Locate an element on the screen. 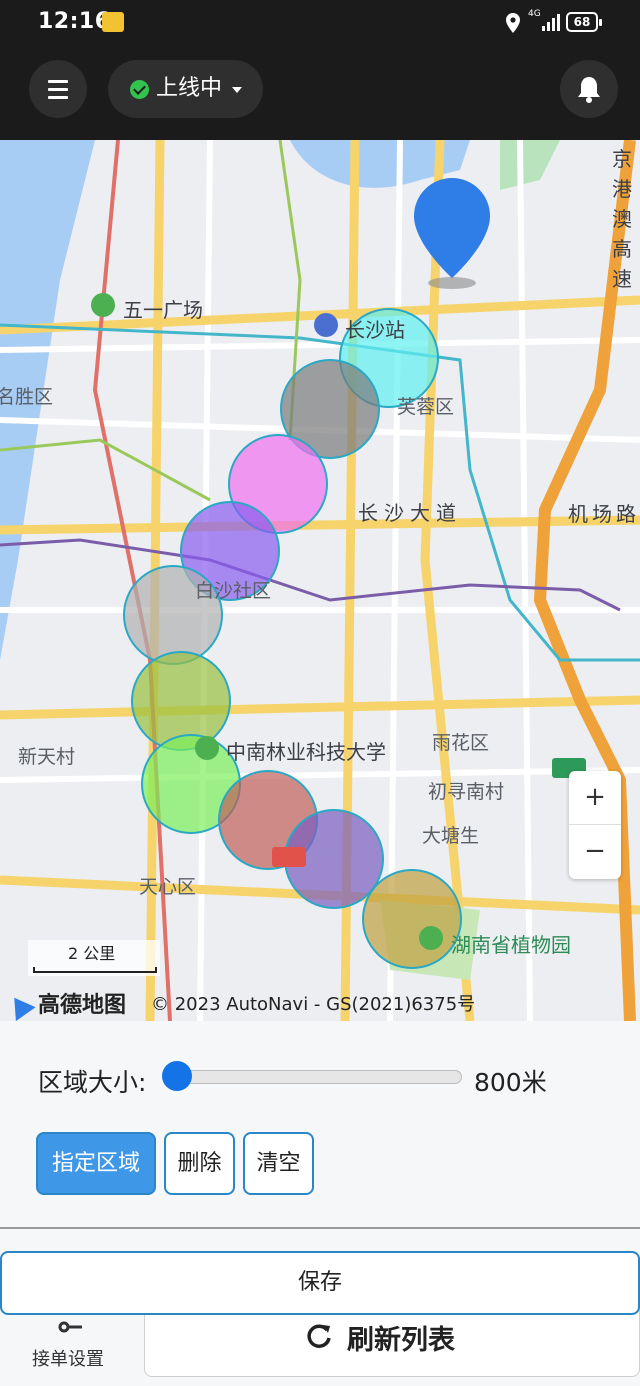 The width and height of the screenshot is (640, 1386). bottom-bar: 接单设置 刷新列表 保存 is located at coordinates (320, 1307).